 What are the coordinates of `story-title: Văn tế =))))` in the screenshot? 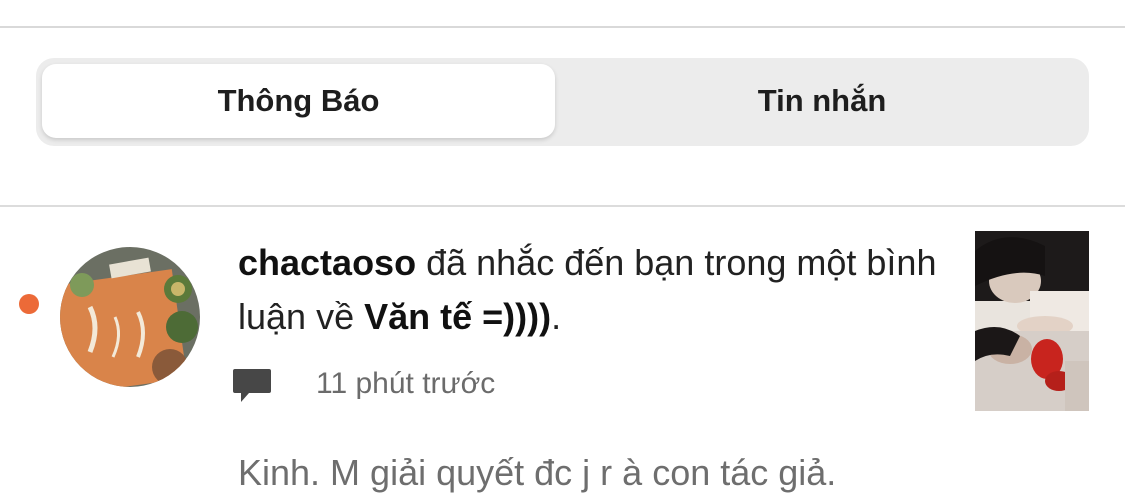 It's located at (457, 316).